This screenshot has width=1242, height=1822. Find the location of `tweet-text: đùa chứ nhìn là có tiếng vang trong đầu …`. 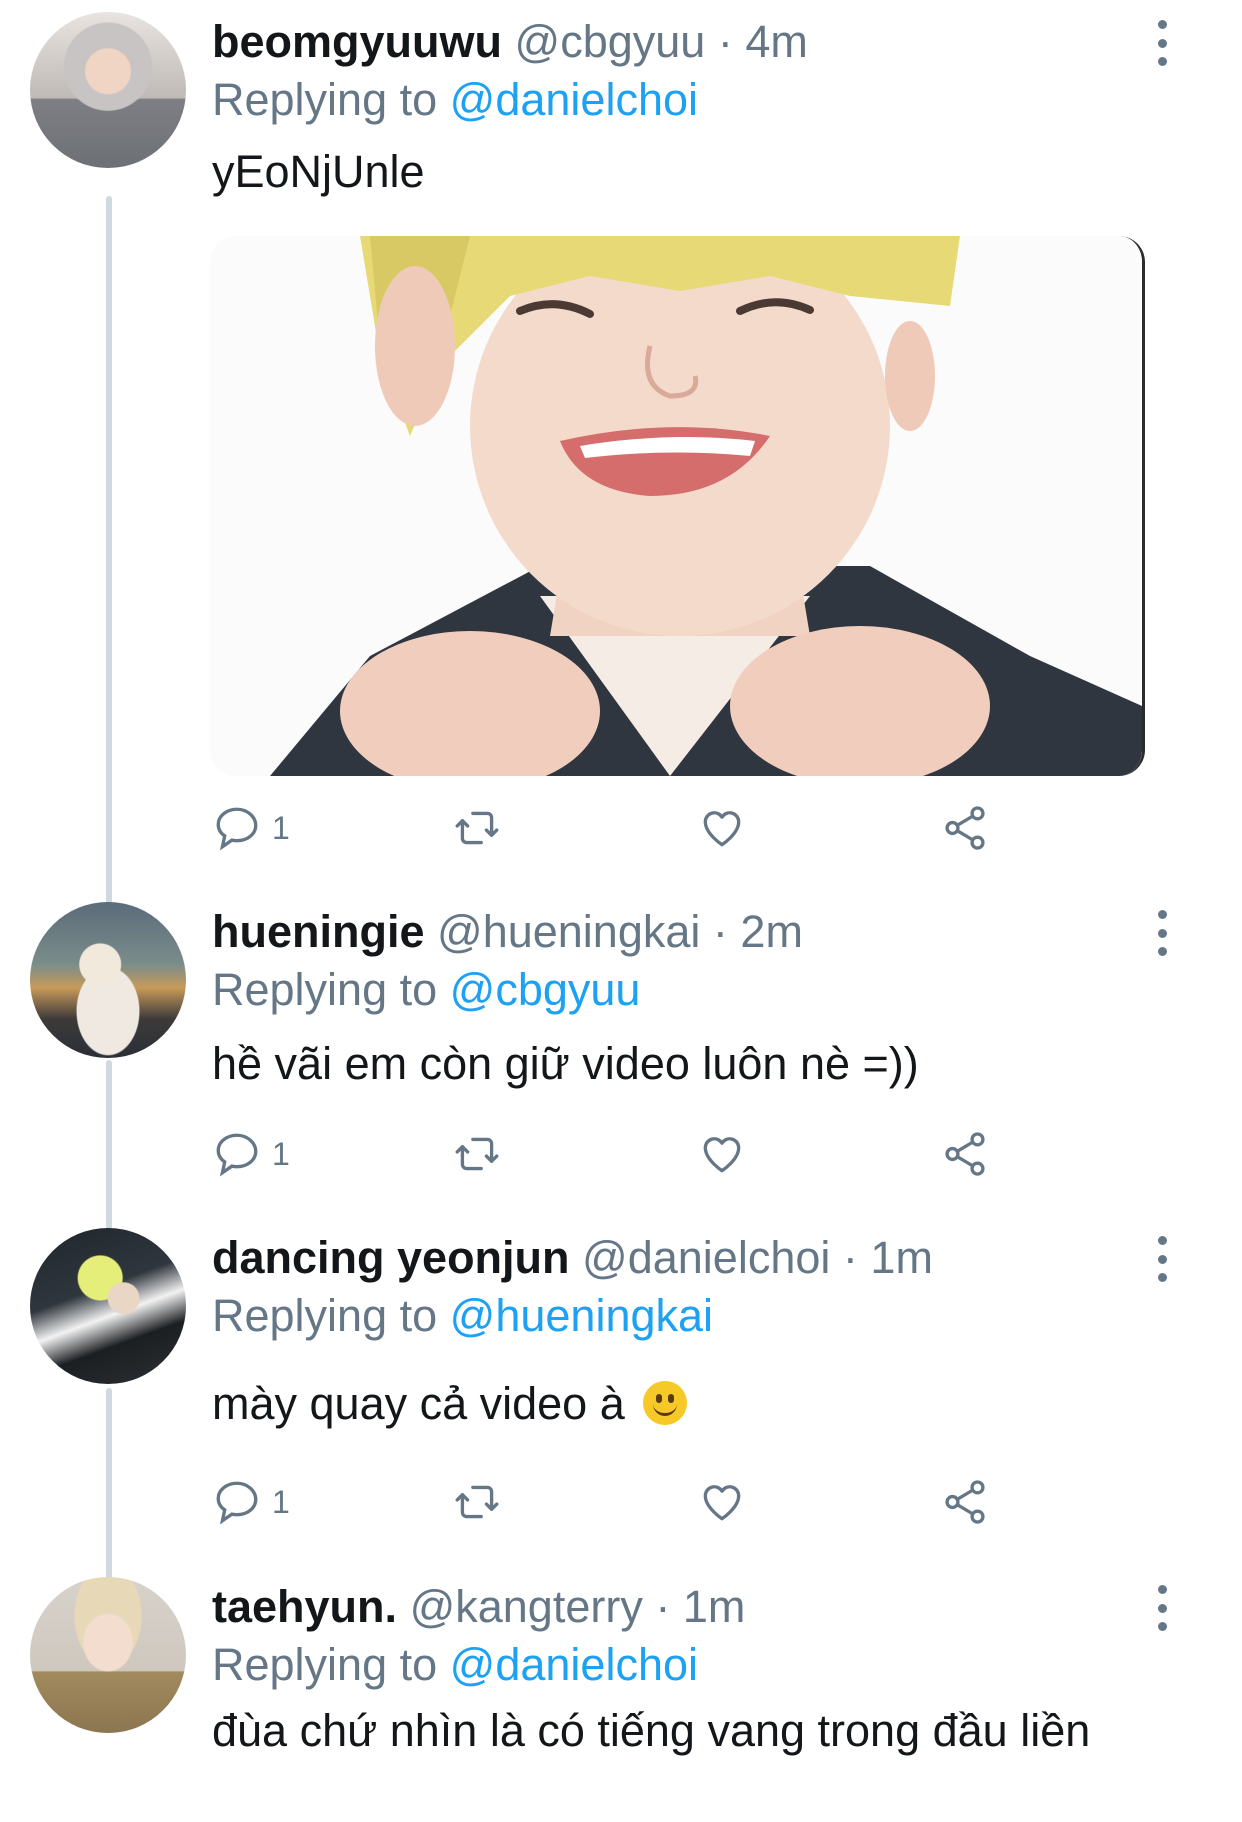

tweet-text: đùa chứ nhìn là có tiếng vang trong đầu … is located at coordinates (651, 1730).